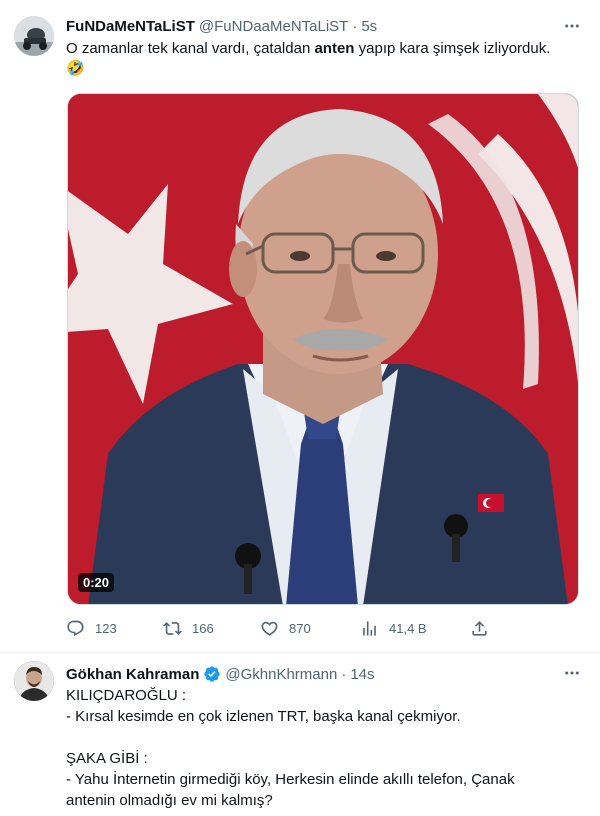 The image size is (600, 816). Describe the element at coordinates (172, 628) in the screenshot. I see `retweet-icon` at that location.